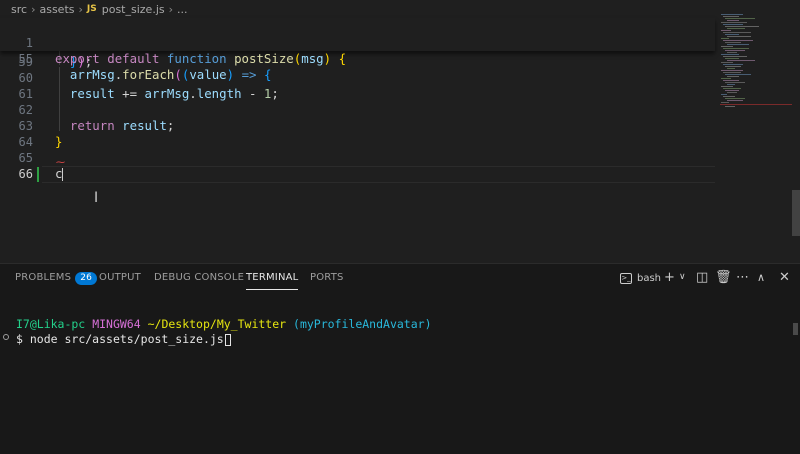 The image size is (800, 454). What do you see at coordinates (86, 278) in the screenshot?
I see `problems-count-badge: 26` at bounding box center [86, 278].